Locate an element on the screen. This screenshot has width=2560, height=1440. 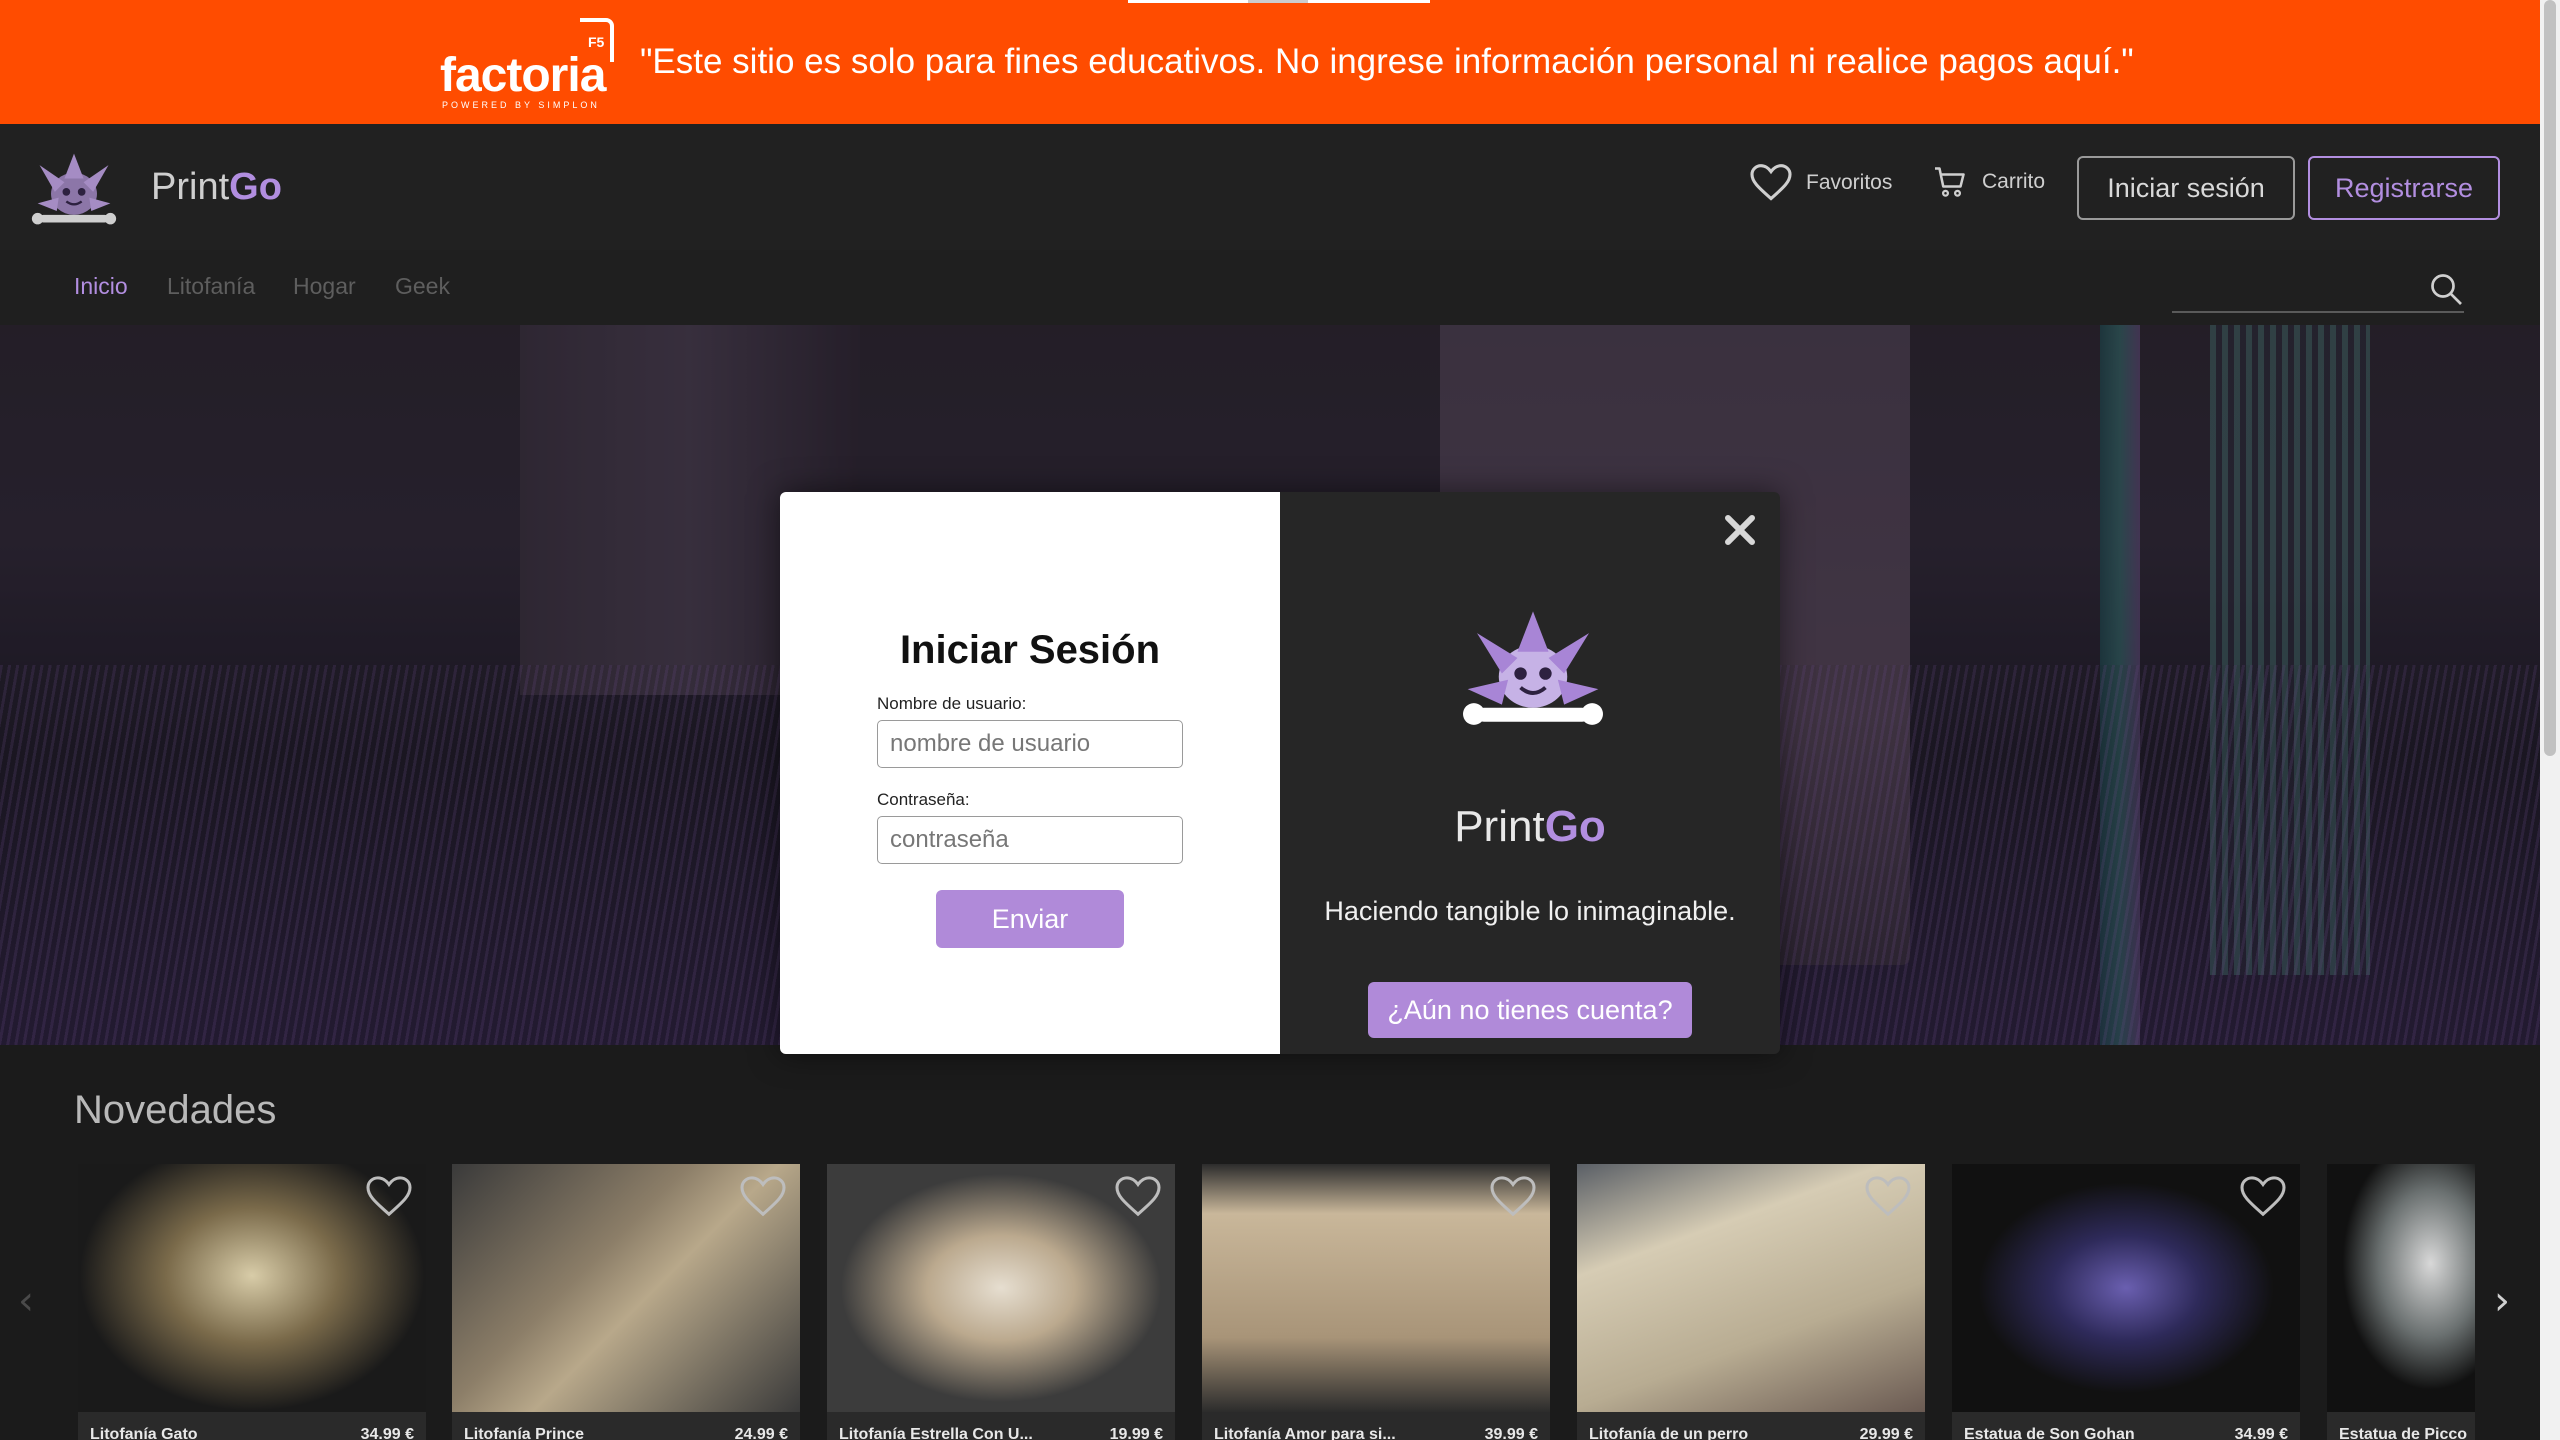
cart-link: Carrito is located at coordinates (1988, 182).